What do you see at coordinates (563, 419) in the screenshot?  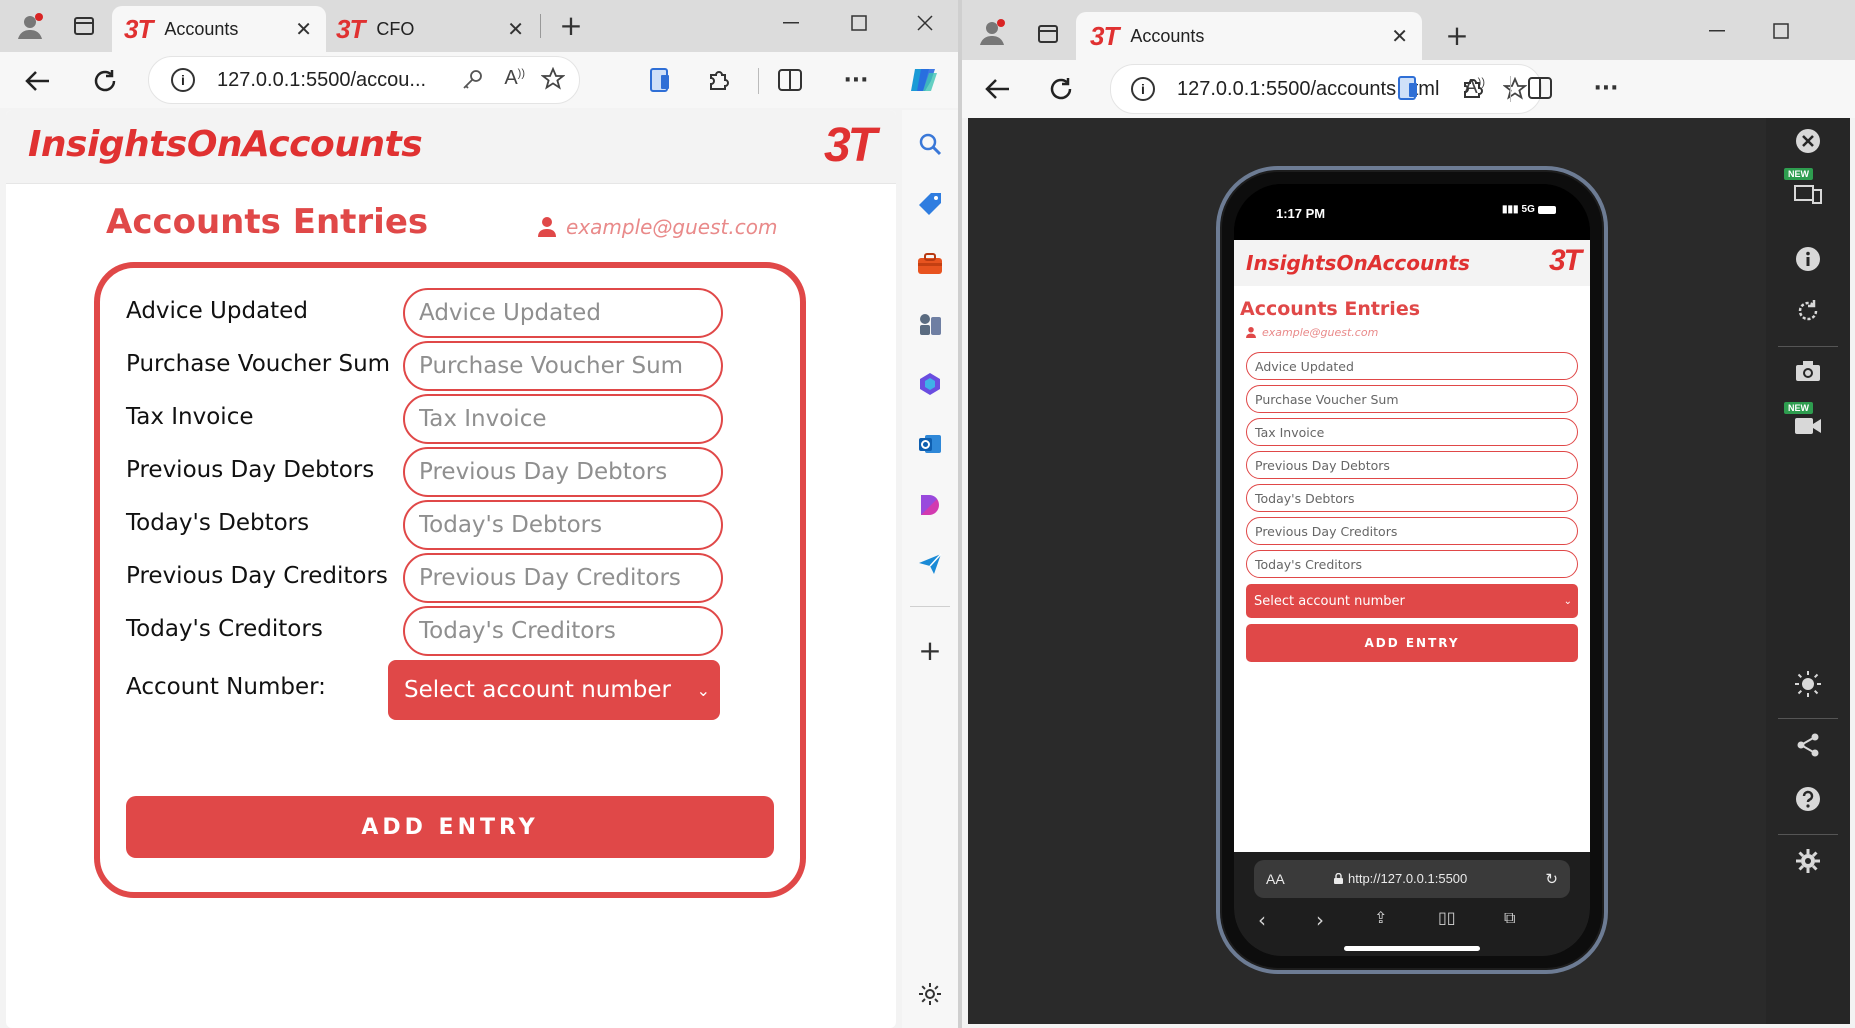 I see `tax-invoice-input` at bounding box center [563, 419].